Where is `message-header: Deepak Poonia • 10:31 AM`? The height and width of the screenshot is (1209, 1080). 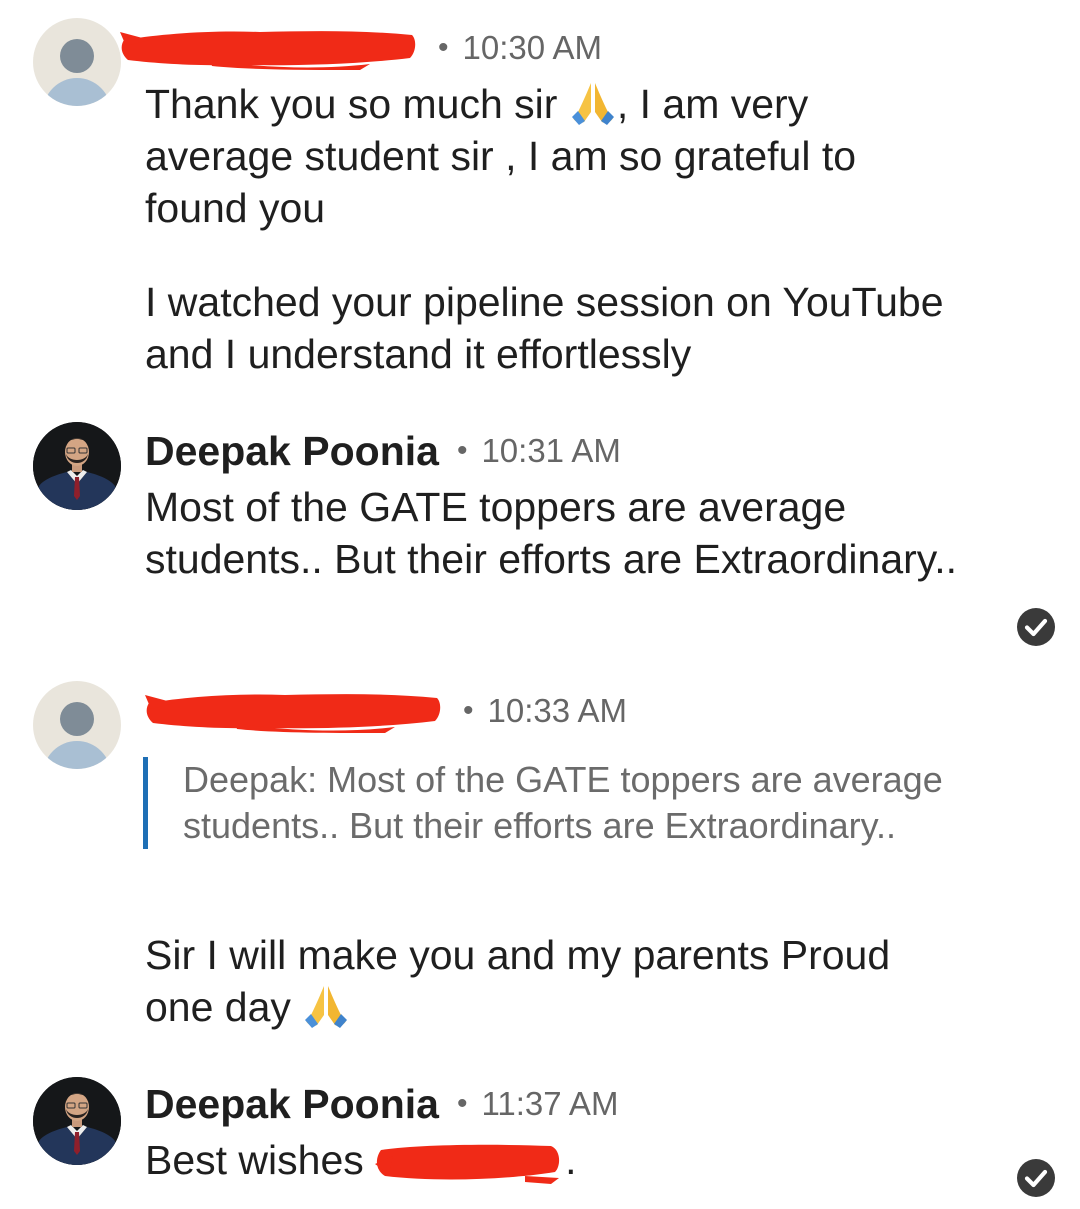 message-header: Deepak Poonia • 10:31 AM is located at coordinates (383, 451).